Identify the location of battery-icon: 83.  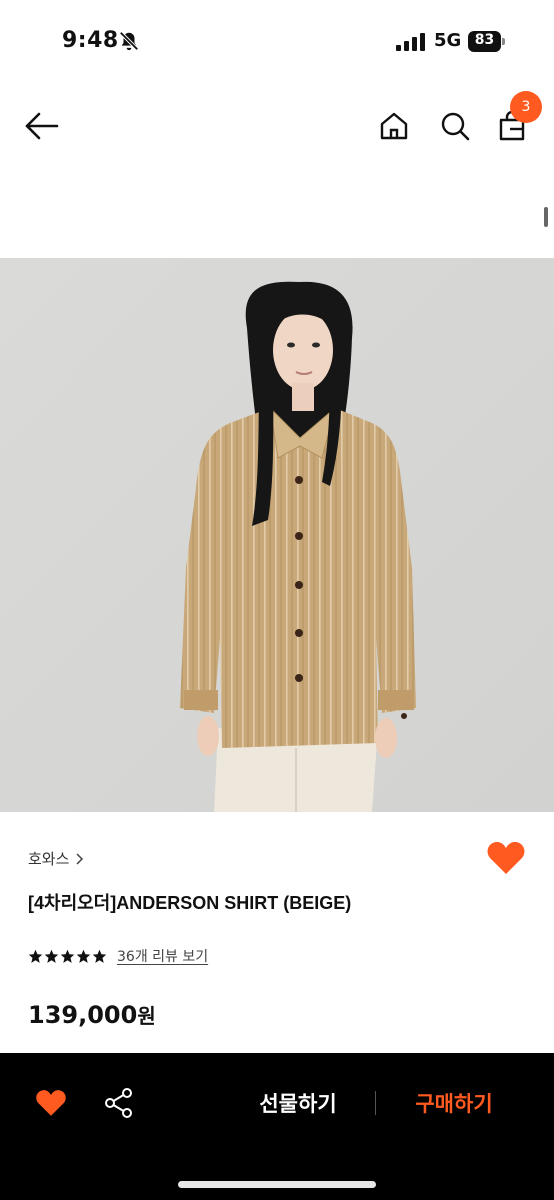
(486, 41).